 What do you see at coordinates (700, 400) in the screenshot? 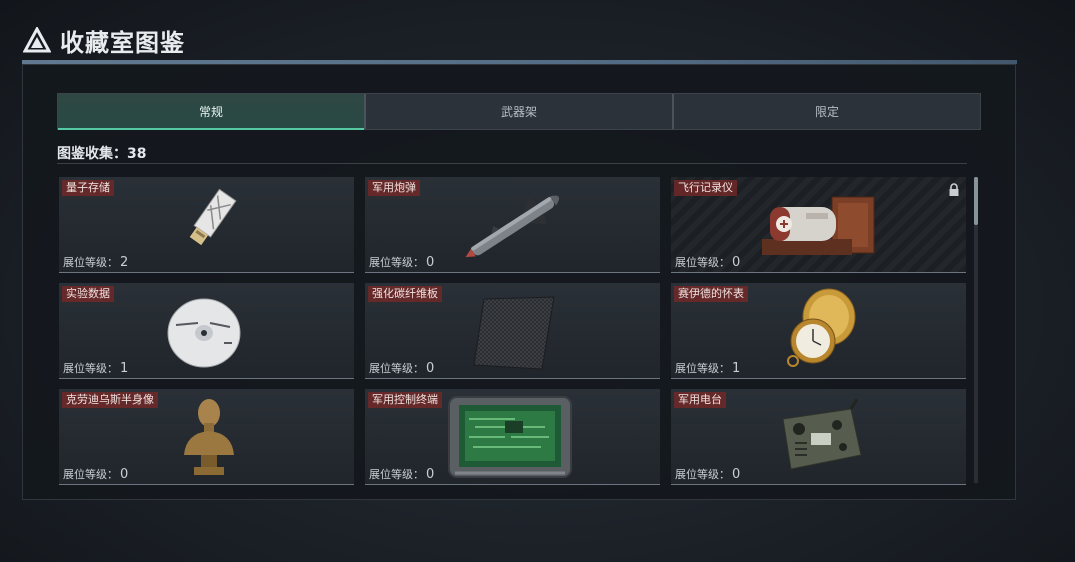
I see `item-name: 军用电台` at bounding box center [700, 400].